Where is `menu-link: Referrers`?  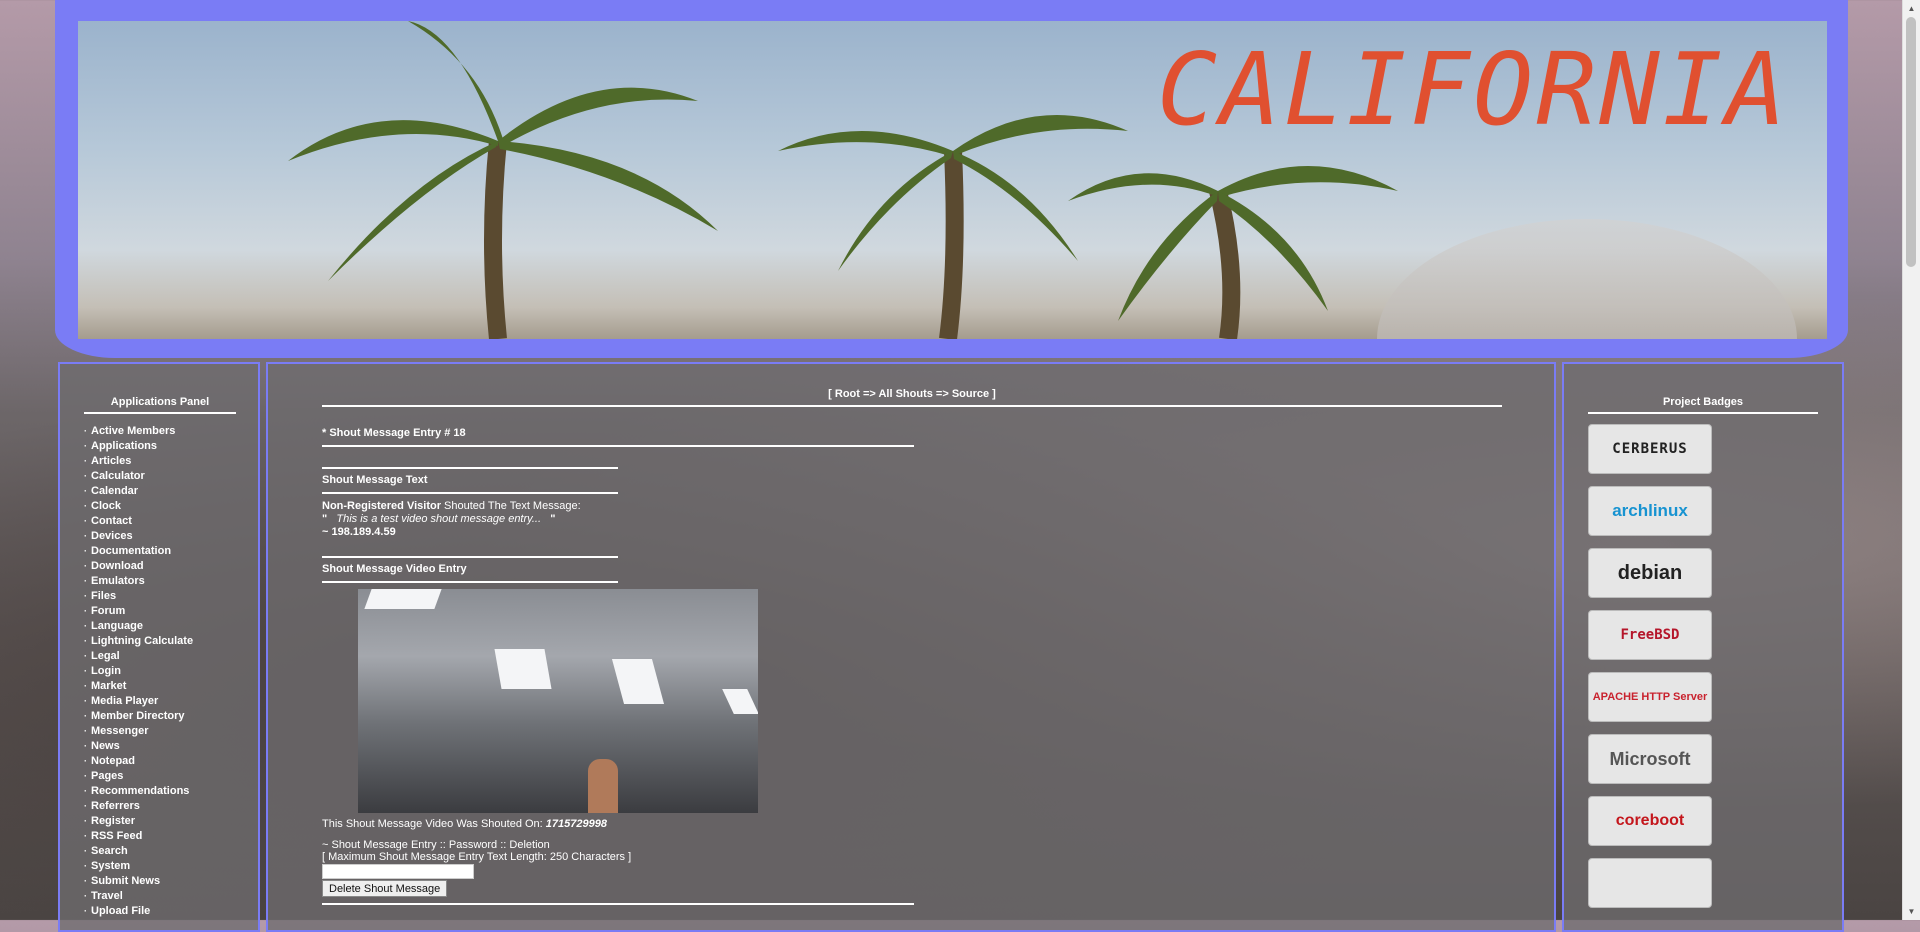 menu-link: Referrers is located at coordinates (115, 806).